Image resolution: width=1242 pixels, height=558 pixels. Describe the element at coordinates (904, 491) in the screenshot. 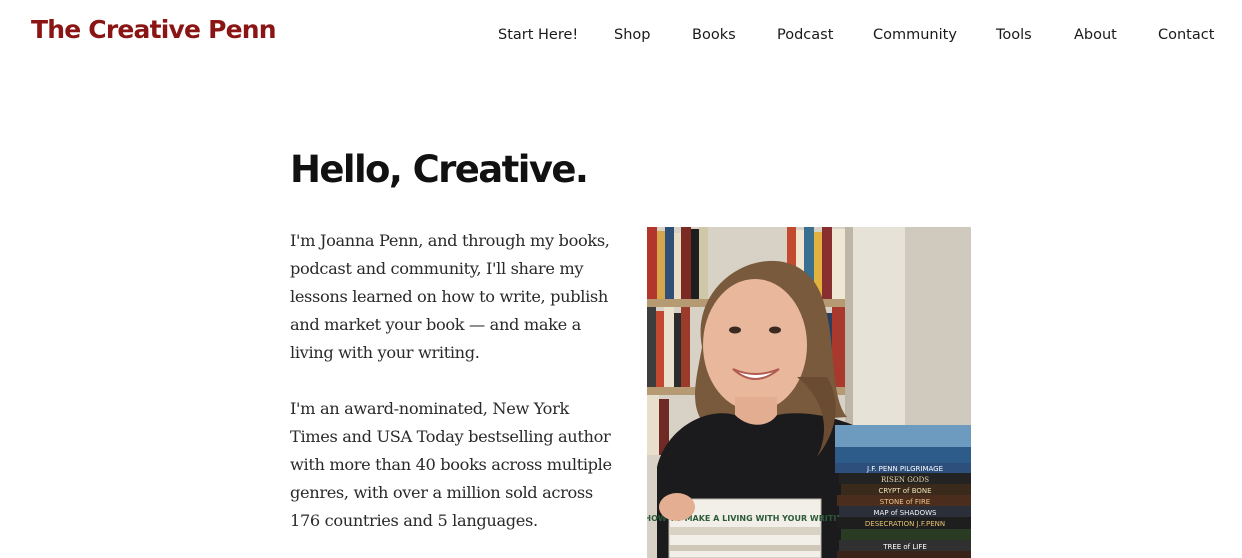

I see `book-spine: CRYPT of BONE` at that location.